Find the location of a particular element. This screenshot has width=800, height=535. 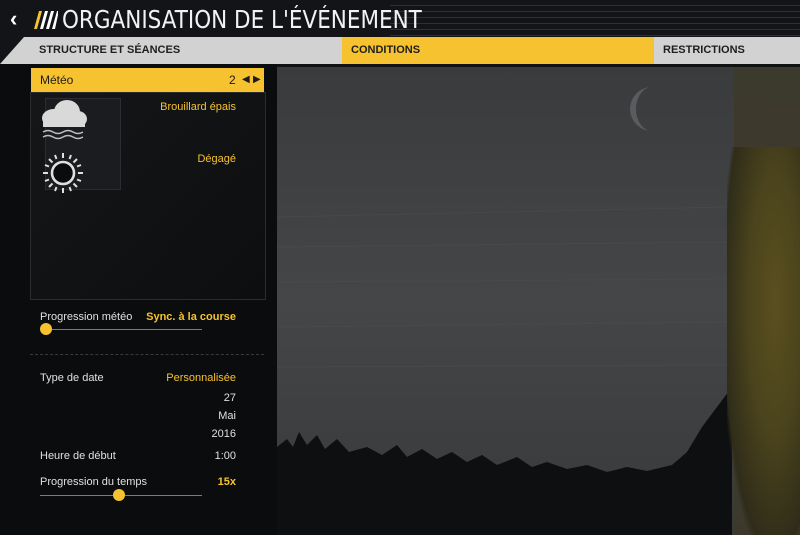

start-time-label: Heure de début is located at coordinates (78, 456).